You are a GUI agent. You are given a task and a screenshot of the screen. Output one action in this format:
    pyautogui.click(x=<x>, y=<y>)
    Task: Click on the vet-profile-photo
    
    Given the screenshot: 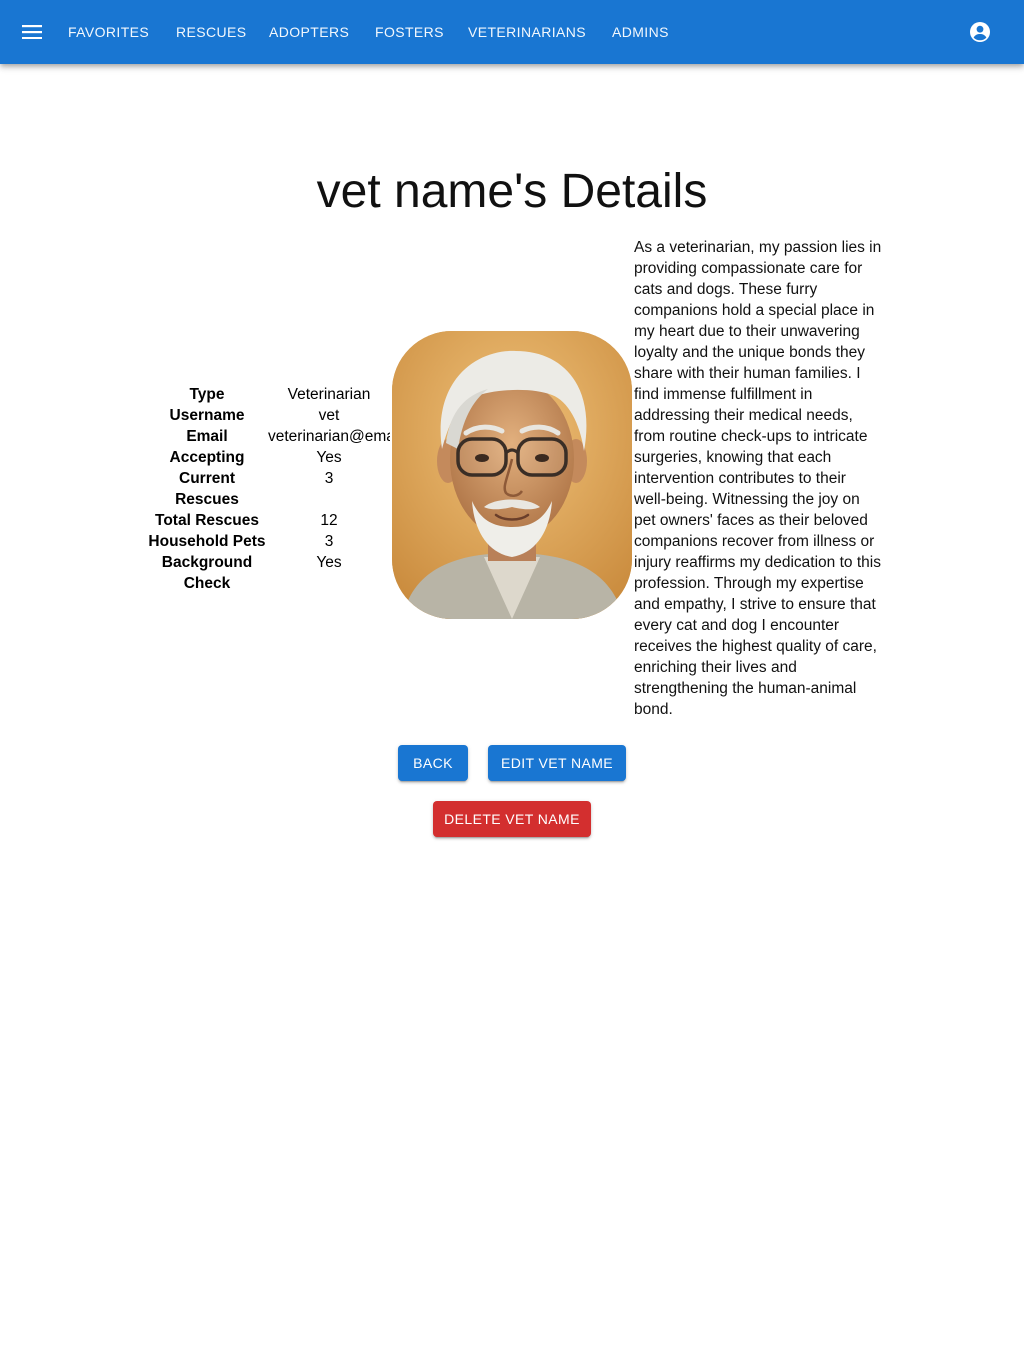 What is the action you would take?
    pyautogui.click(x=512, y=475)
    